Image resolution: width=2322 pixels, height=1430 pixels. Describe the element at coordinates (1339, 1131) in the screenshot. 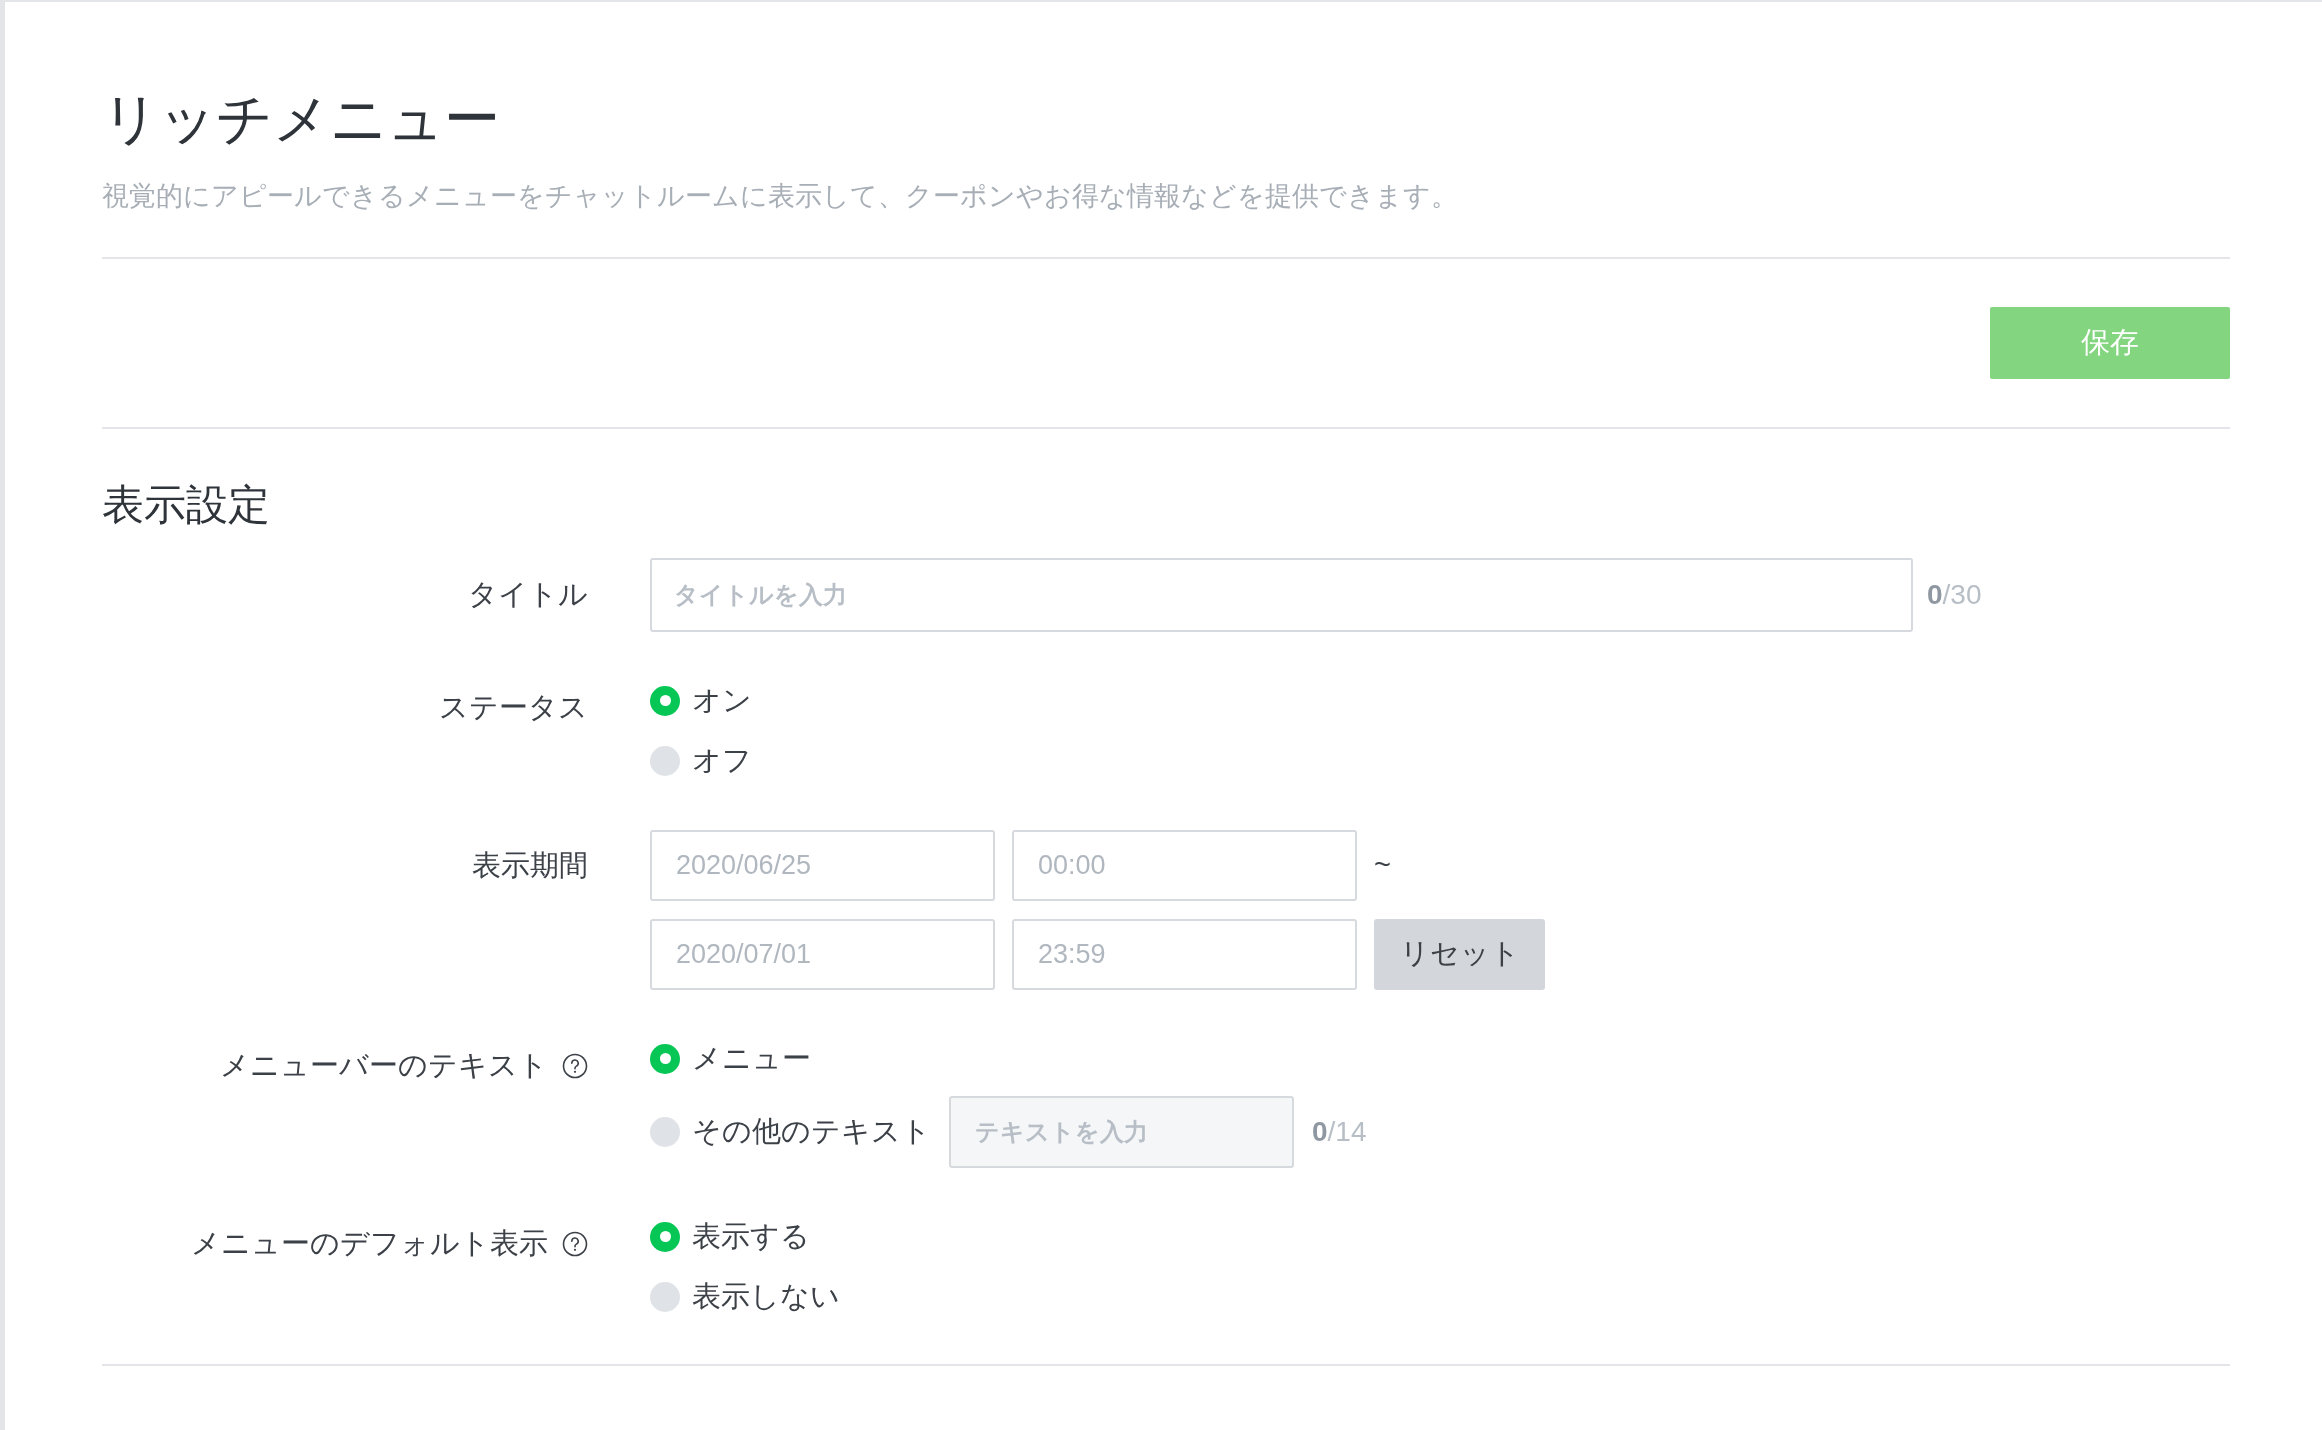

I see `character-counter: 0/14` at that location.